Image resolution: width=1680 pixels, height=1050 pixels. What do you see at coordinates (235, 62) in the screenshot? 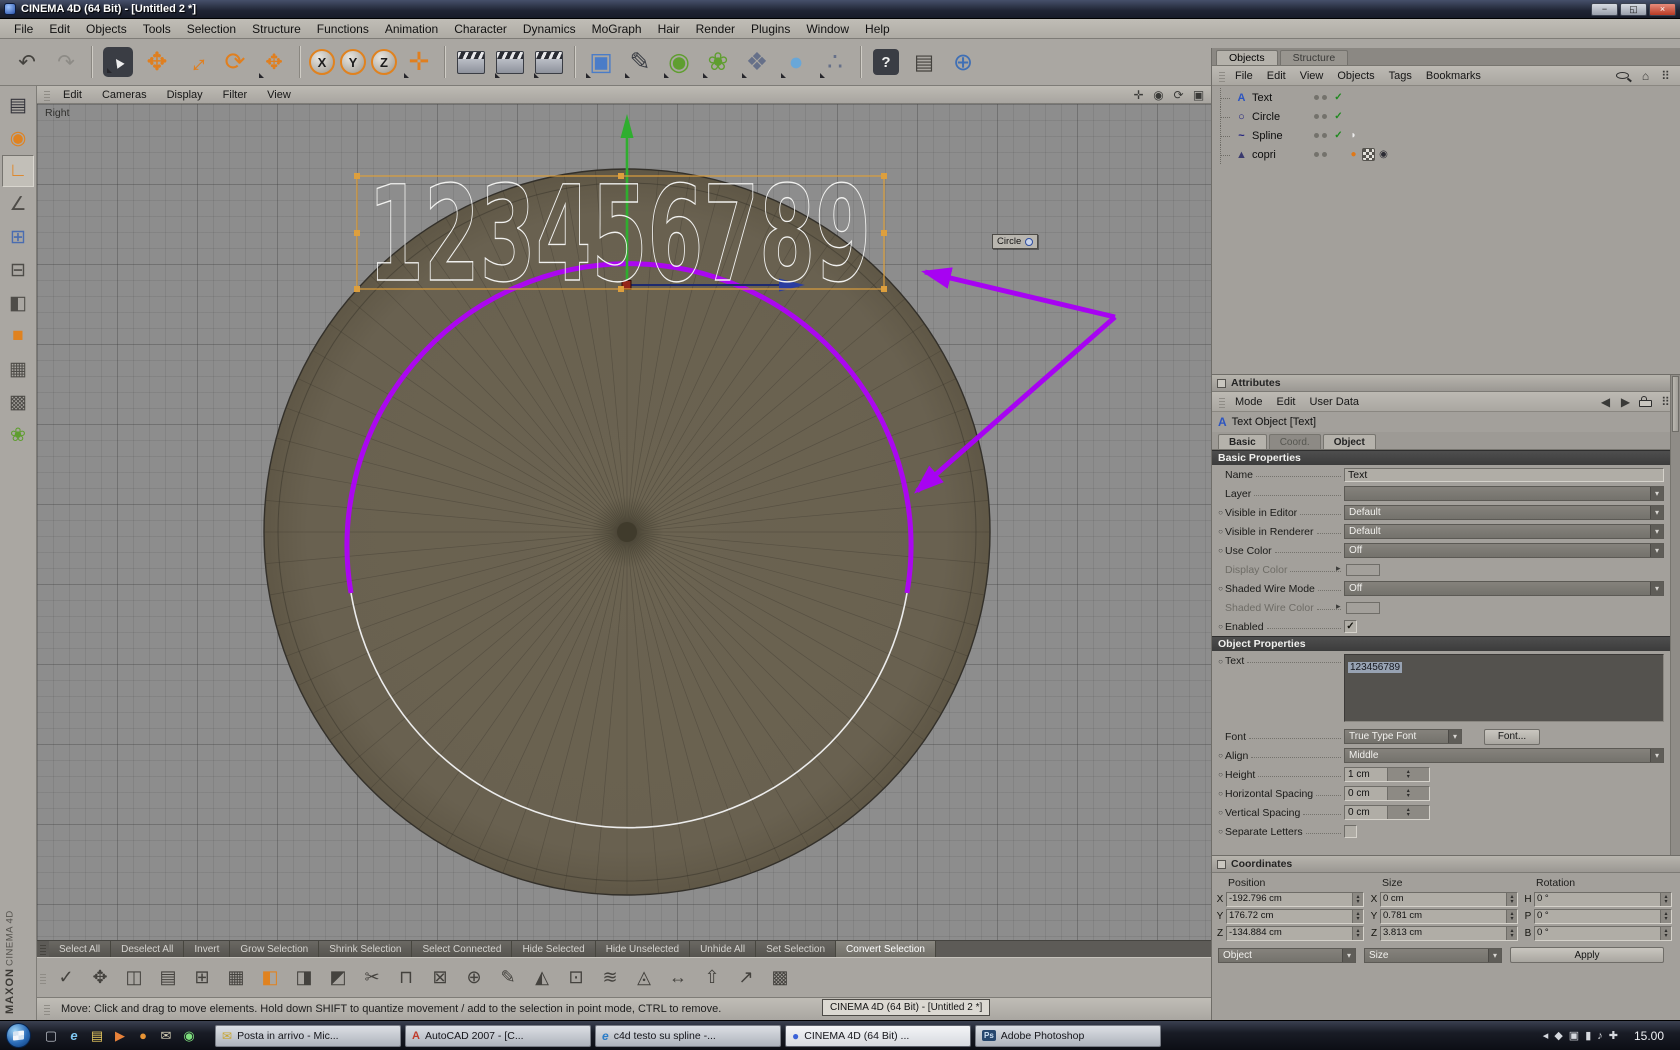
I see `rotate-tool-icon: ⟳` at bounding box center [235, 62].